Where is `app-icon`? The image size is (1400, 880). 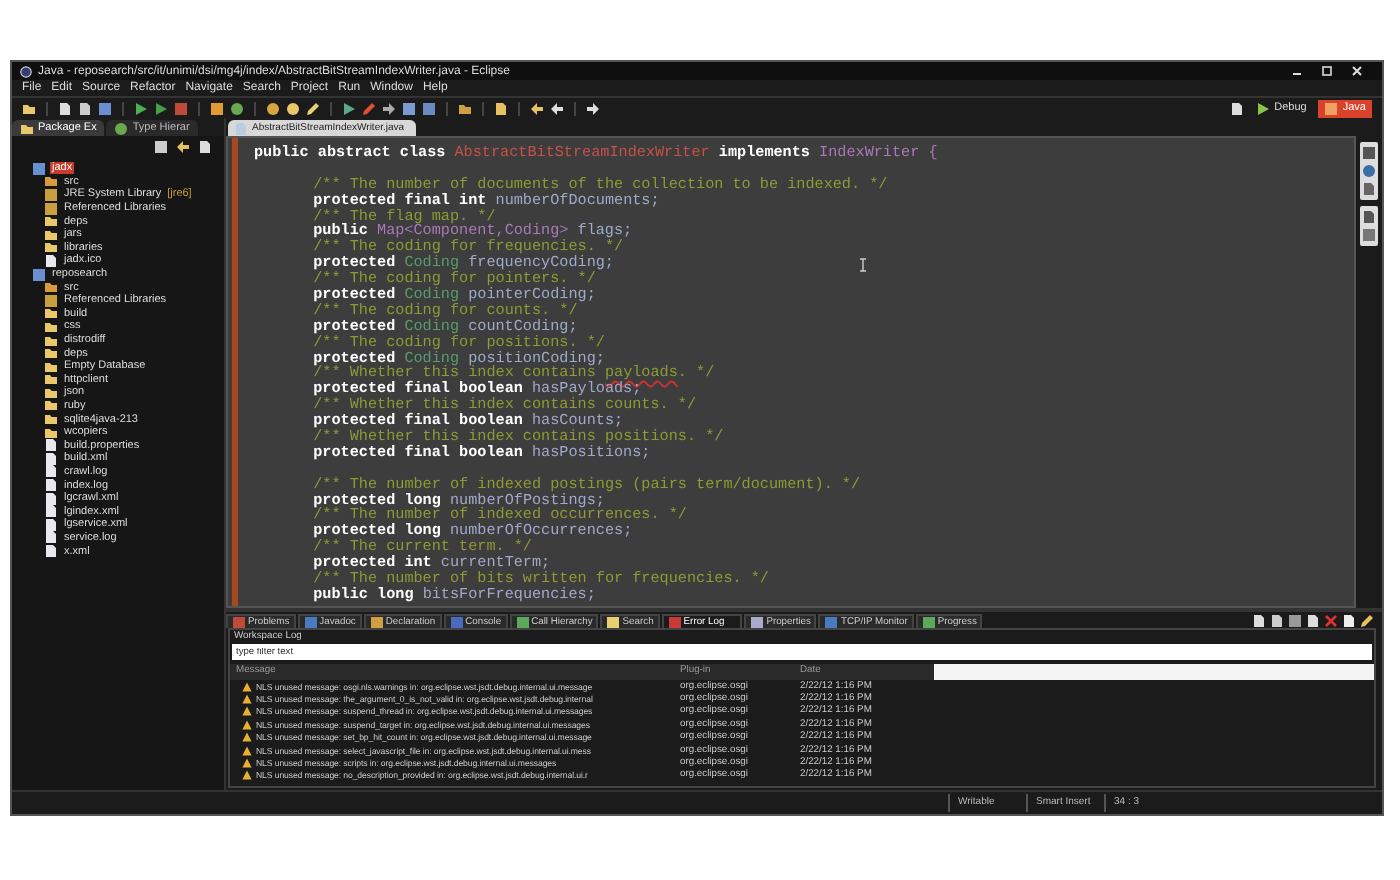 app-icon is located at coordinates (26, 71).